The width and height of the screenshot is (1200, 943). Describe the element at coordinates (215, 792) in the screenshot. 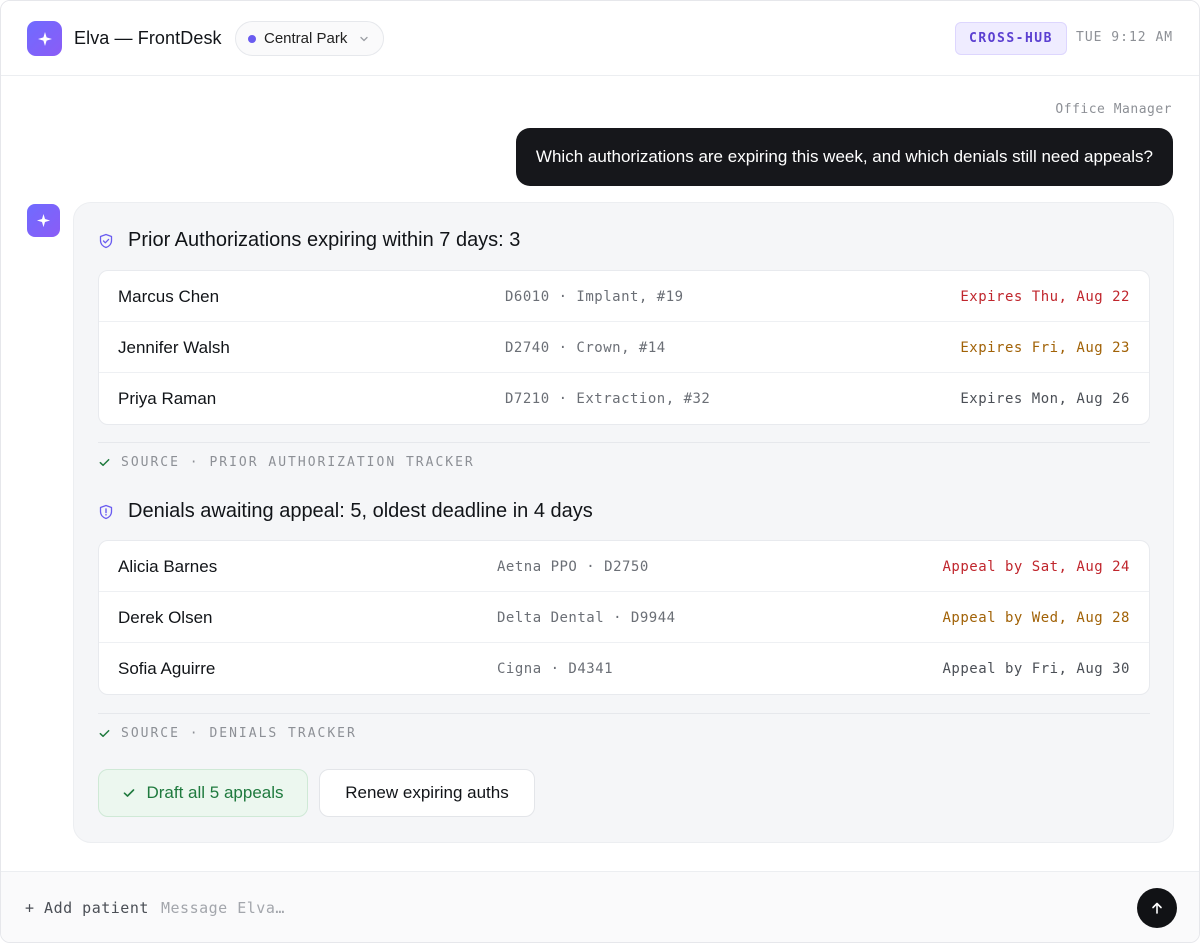

I see `draft-appeals-label: Draft all 5 appeals` at that location.